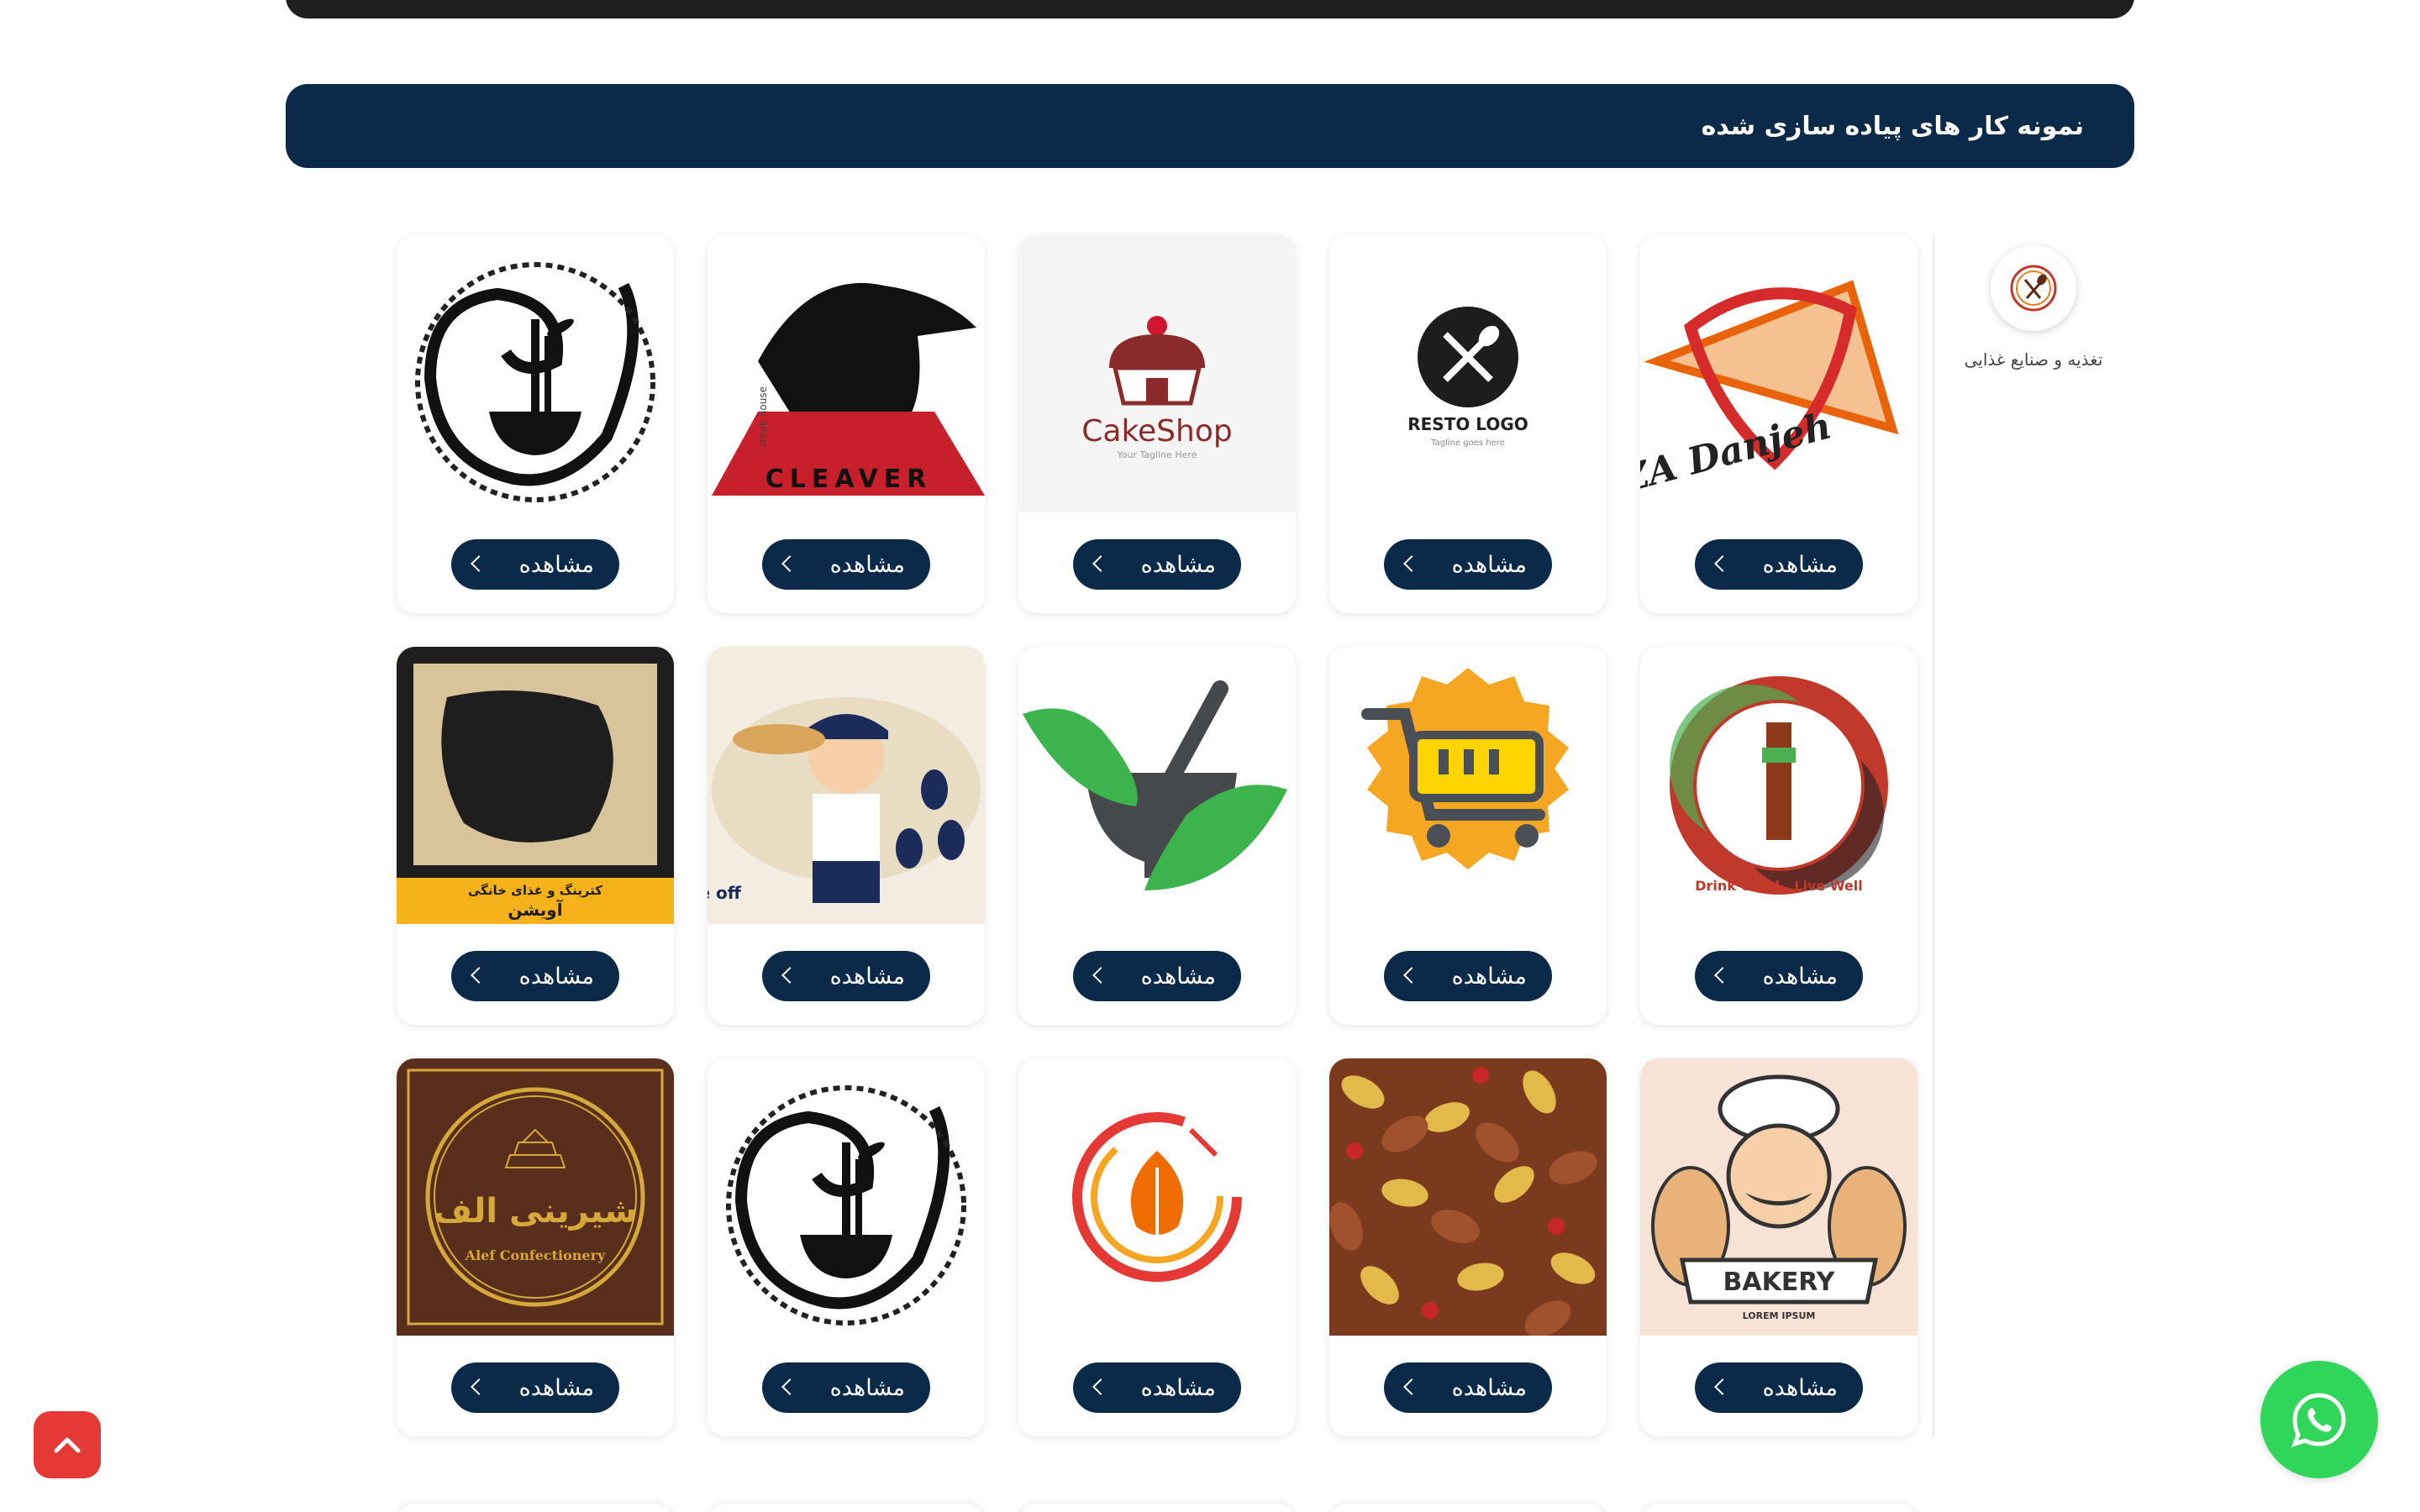 Image resolution: width=2420 pixels, height=1512 pixels. I want to click on svg-text: Drink Good . Live Well, so click(1779, 886).